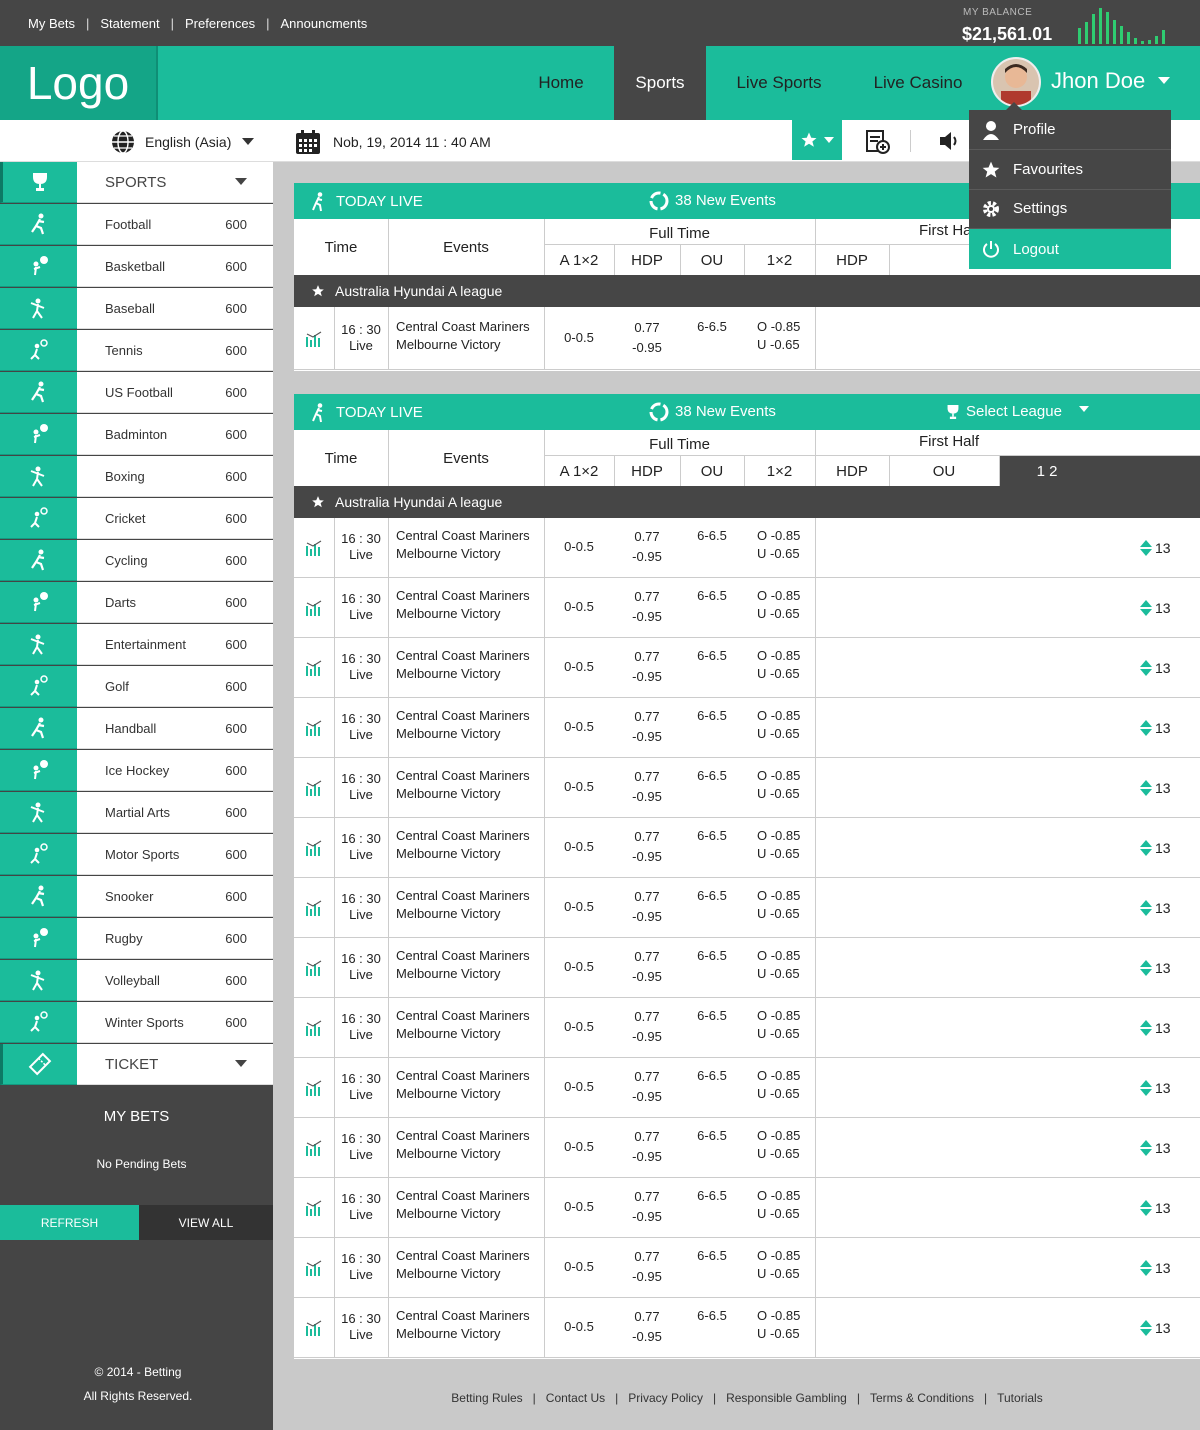  Describe the element at coordinates (136, 897) in the screenshot. I see `sidebar-item-snooker: Snooker 600` at that location.